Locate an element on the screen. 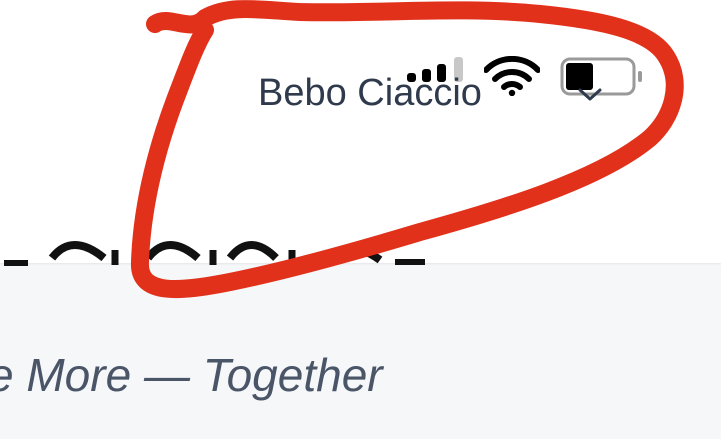 This screenshot has width=721, height=439. wifi-icon is located at coordinates (512, 76).